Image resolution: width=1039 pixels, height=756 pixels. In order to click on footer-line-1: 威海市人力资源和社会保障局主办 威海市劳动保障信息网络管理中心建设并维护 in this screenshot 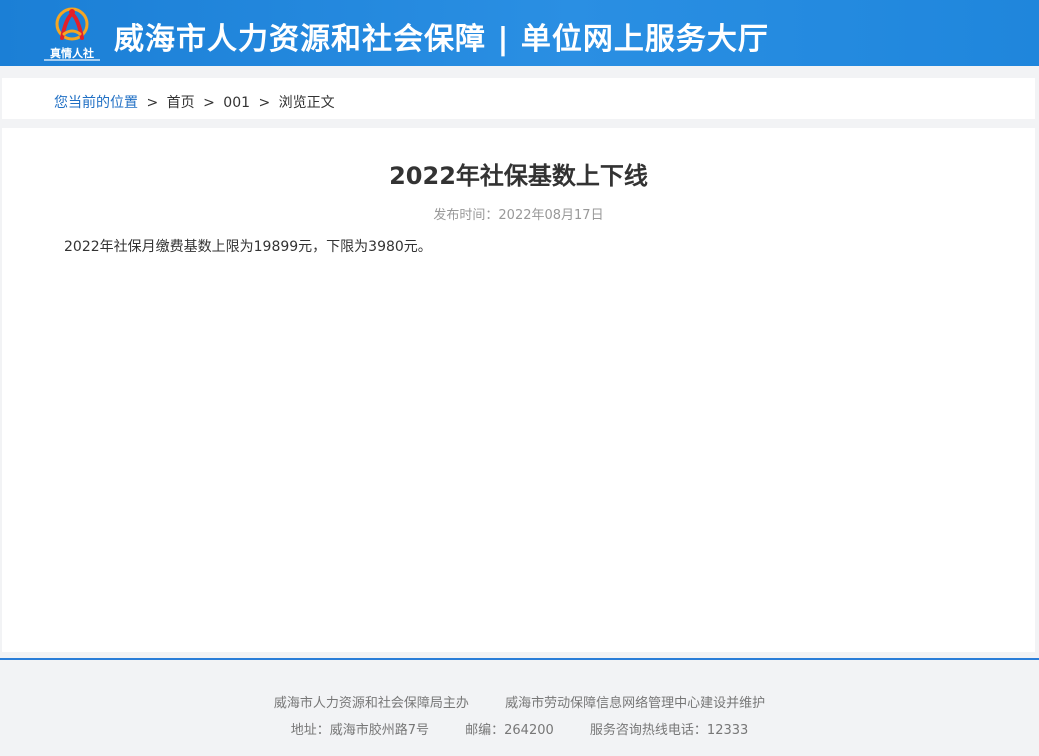, I will do `click(519, 701)`.